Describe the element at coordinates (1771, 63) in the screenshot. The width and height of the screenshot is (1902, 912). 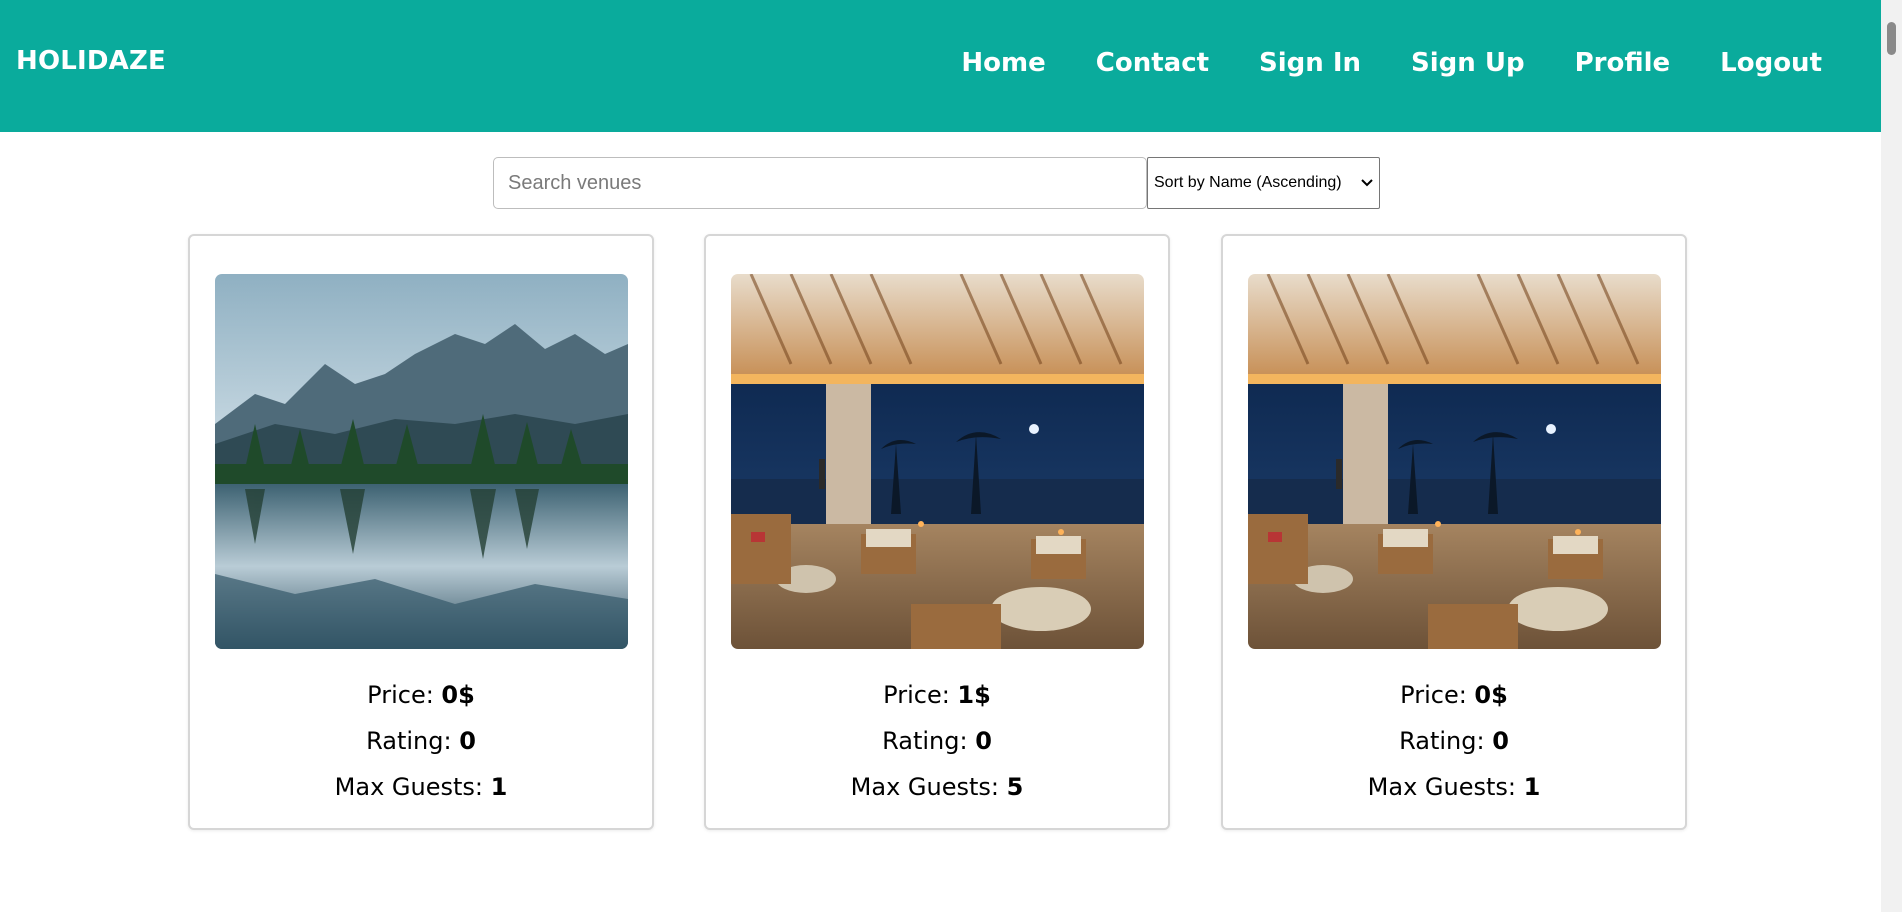
I see `nav-logout-link: Logout` at that location.